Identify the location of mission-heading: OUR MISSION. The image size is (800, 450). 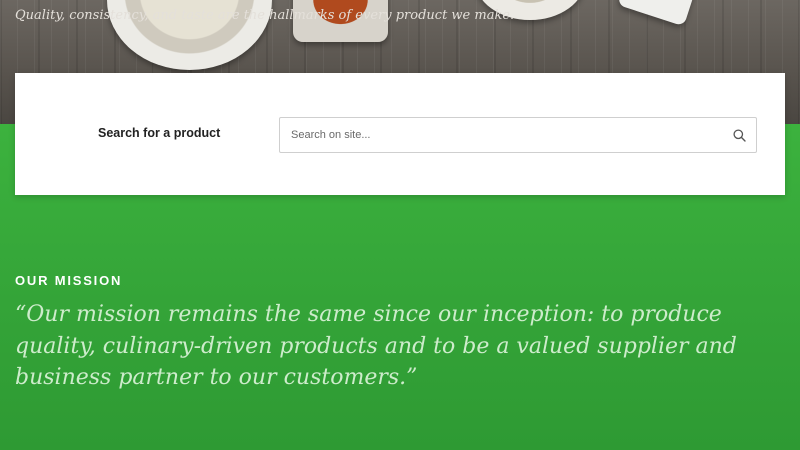
(69, 280).